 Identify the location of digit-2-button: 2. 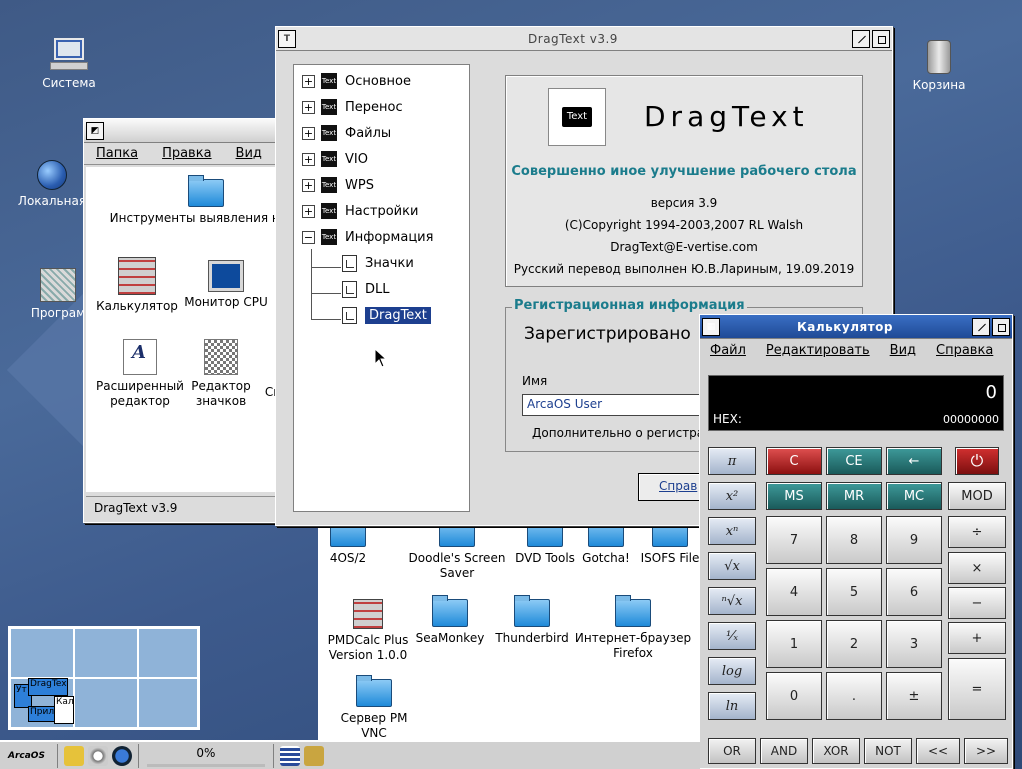
(854, 644).